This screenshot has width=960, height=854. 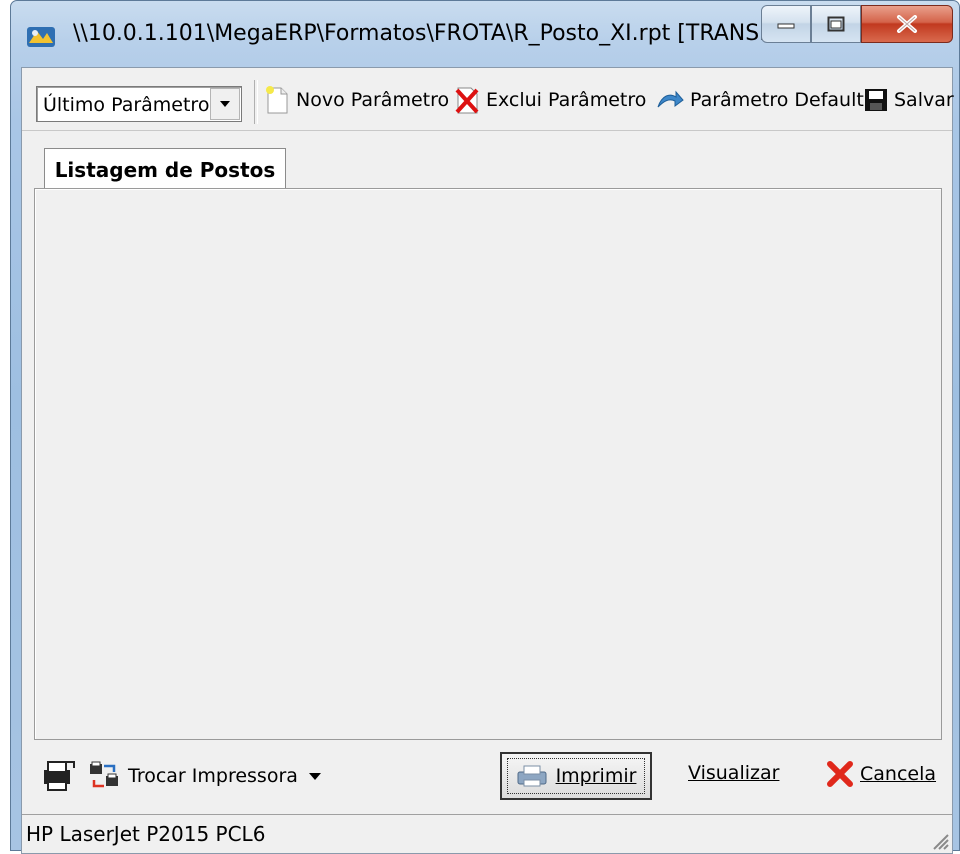 I want to click on printer-setup-button, so click(x=58, y=775).